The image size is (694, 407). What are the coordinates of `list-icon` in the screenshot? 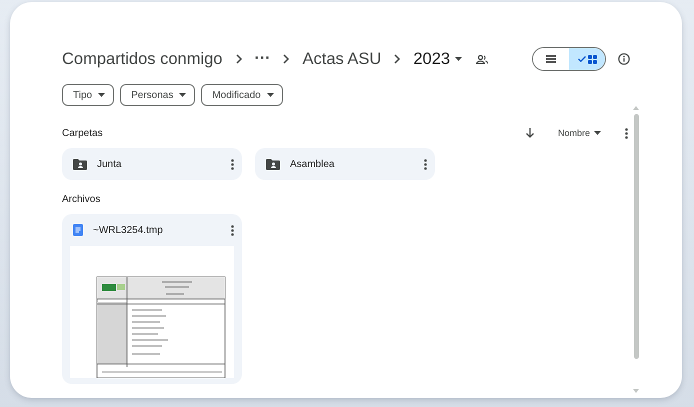 It's located at (551, 59).